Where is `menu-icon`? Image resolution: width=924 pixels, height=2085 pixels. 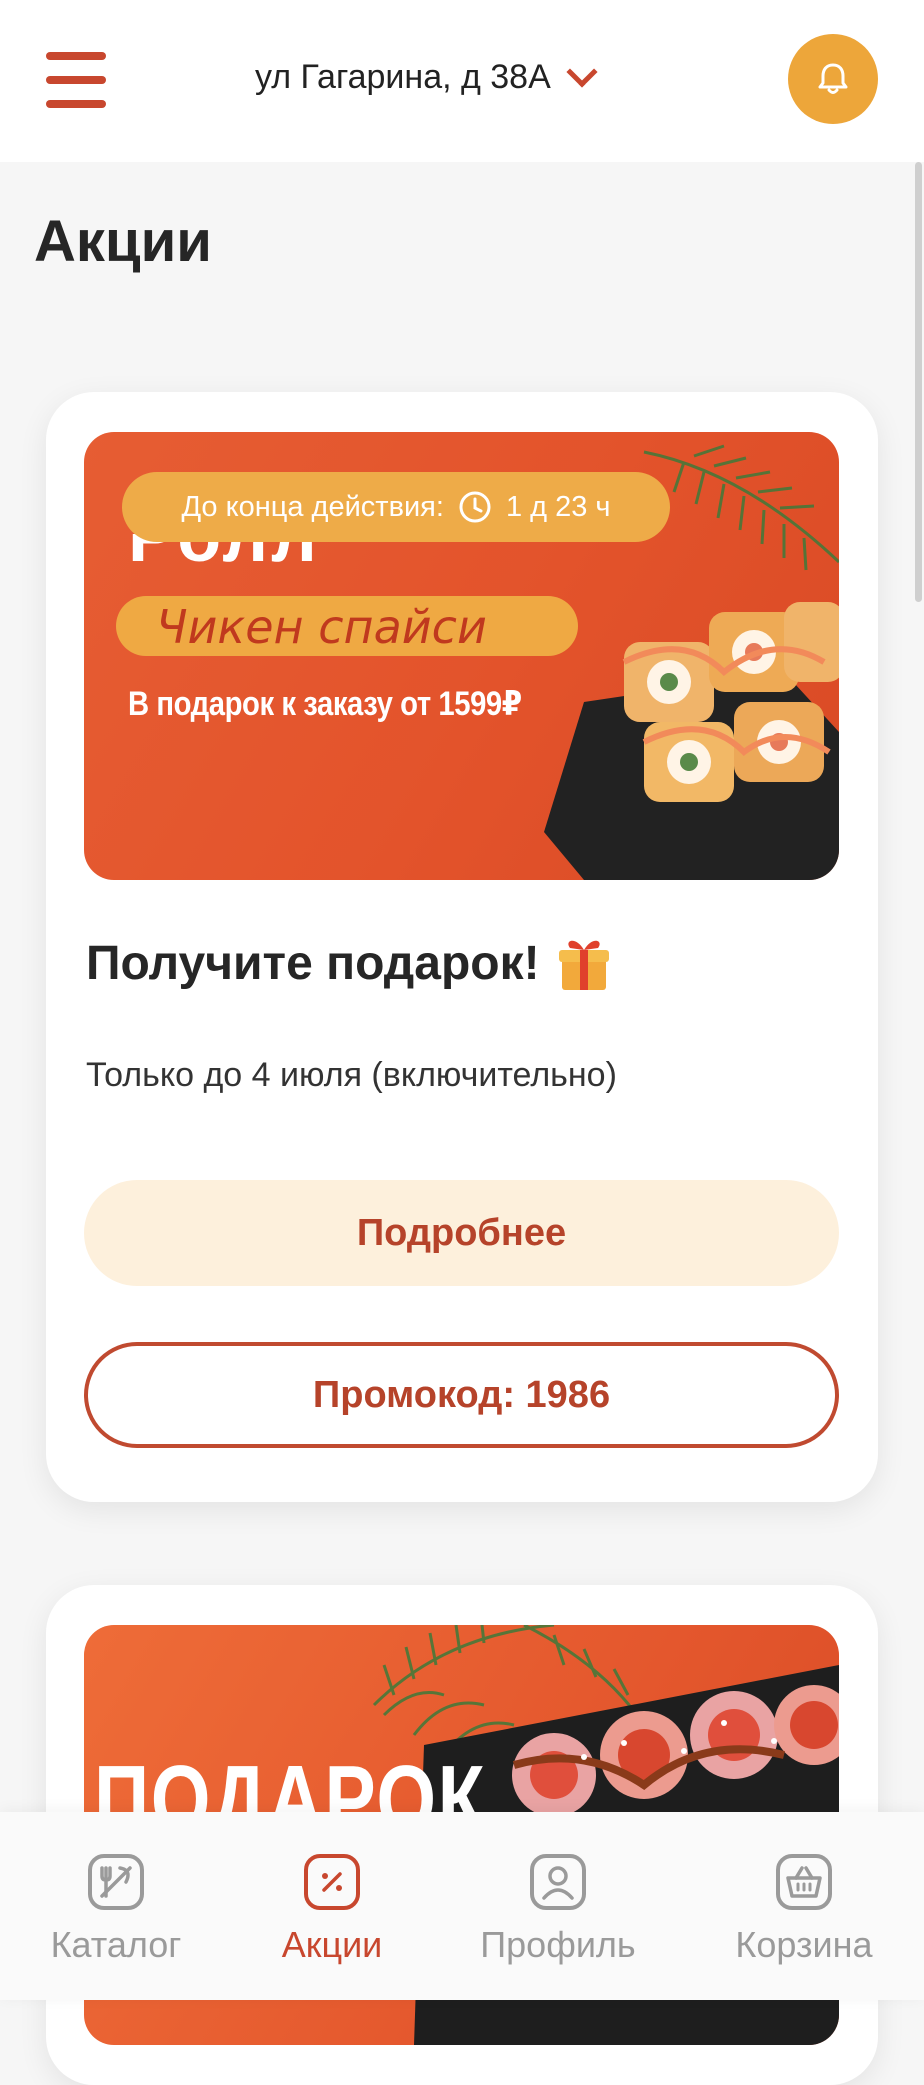 menu-icon is located at coordinates (76, 80).